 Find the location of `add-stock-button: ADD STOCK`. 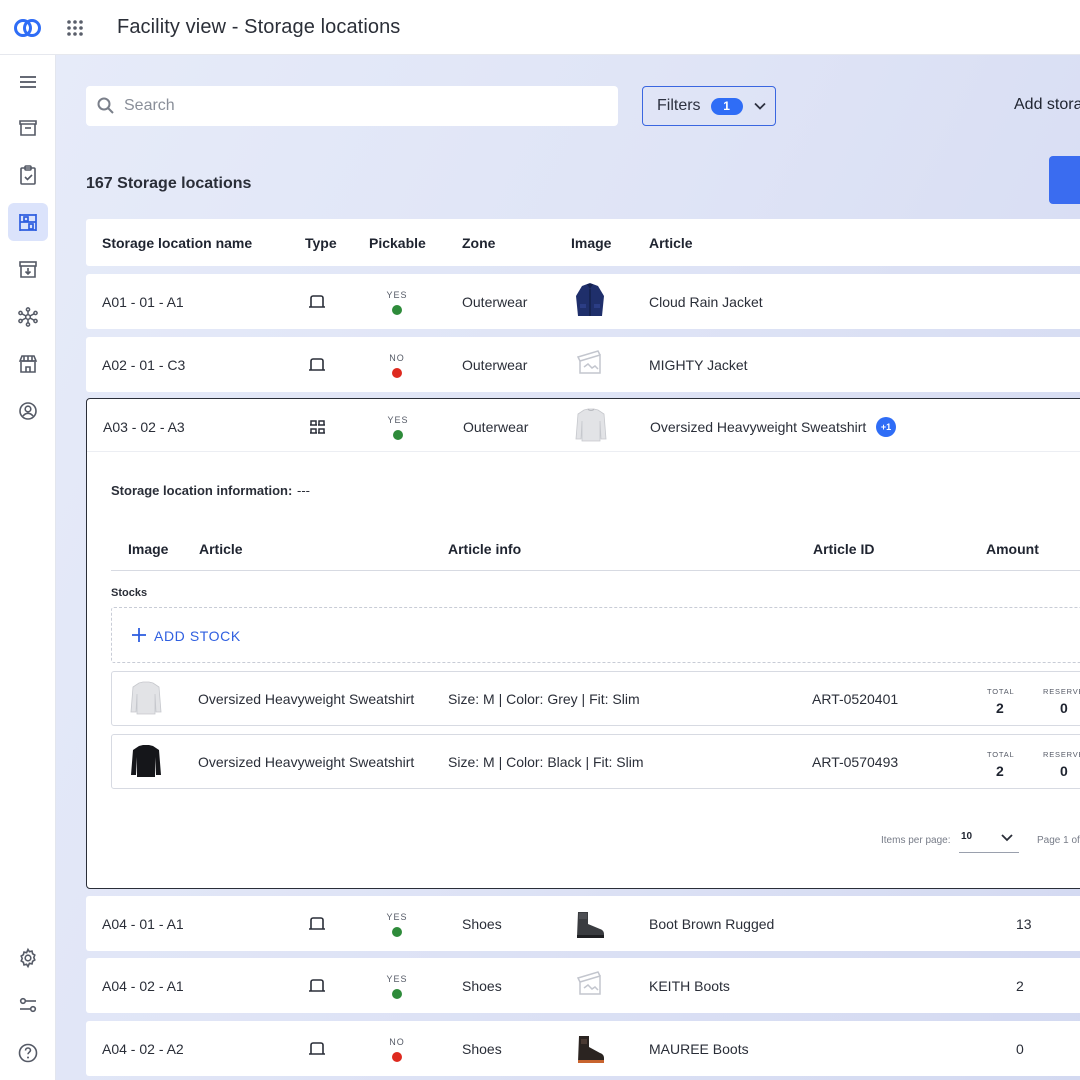

add-stock-button: ADD STOCK is located at coordinates (595, 635).